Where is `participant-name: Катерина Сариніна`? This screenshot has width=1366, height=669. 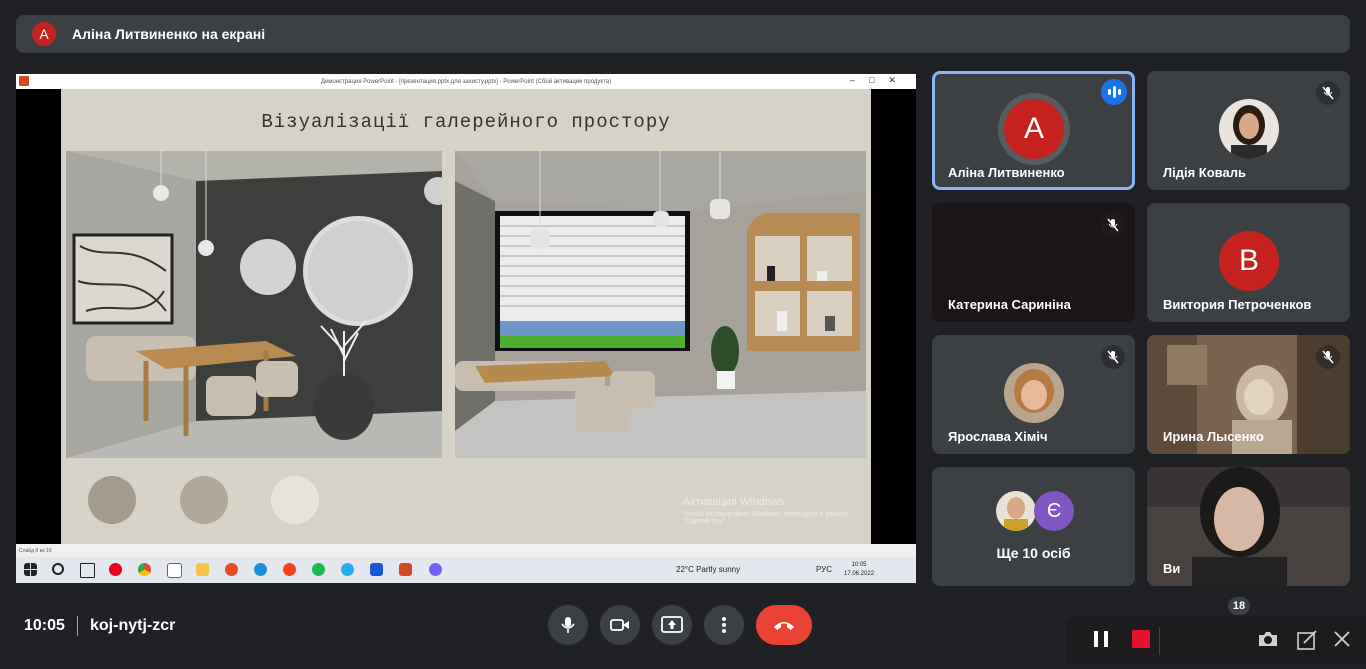
participant-name: Катерина Сариніна is located at coordinates (1009, 304).